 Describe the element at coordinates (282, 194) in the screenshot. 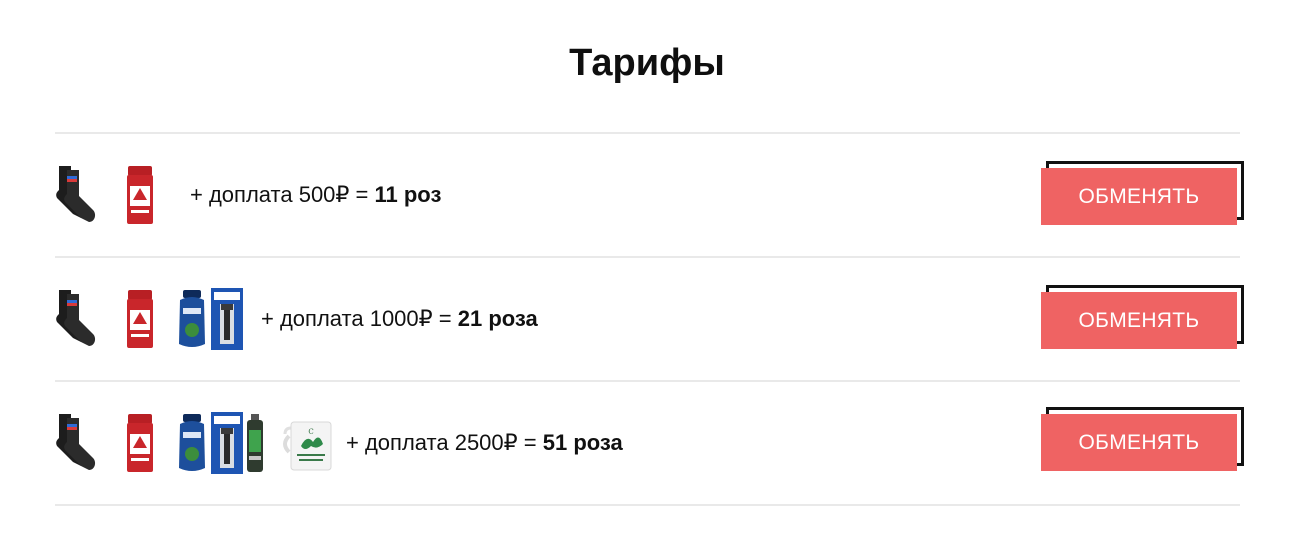

I see `tariff-surcharge: + доплата 500₽ =` at that location.